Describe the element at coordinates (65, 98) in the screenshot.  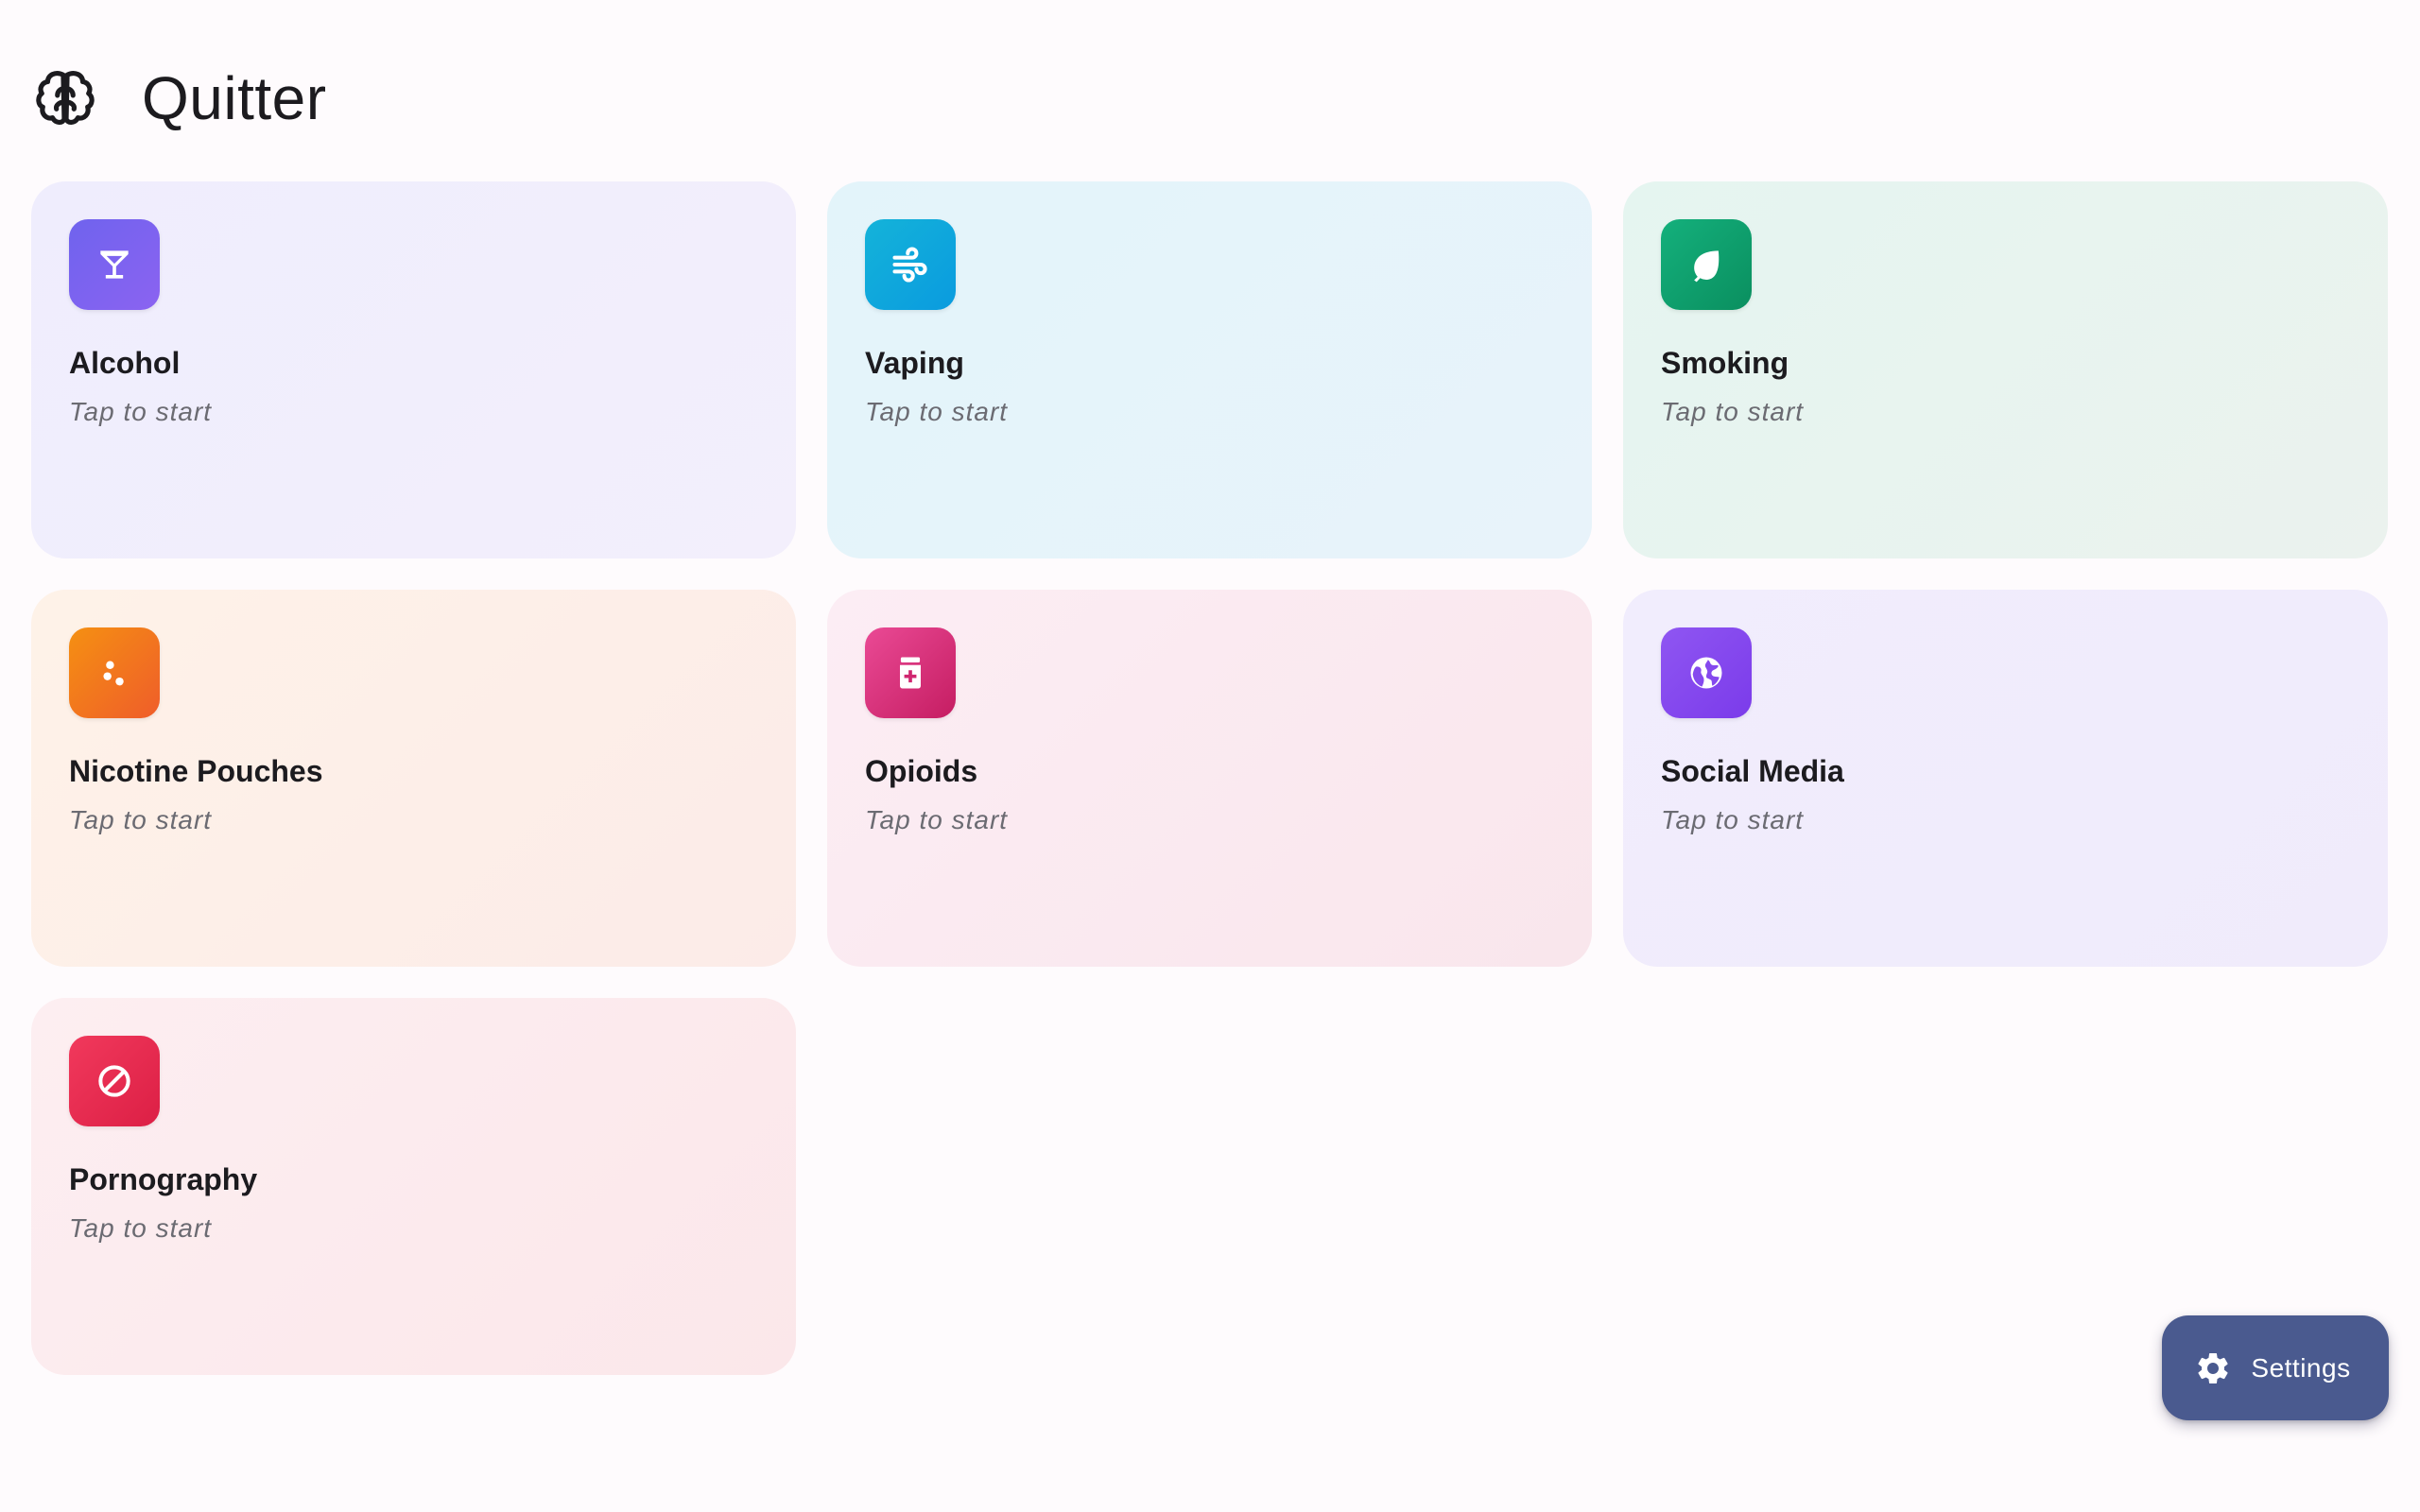
I see `brain-icon` at that location.